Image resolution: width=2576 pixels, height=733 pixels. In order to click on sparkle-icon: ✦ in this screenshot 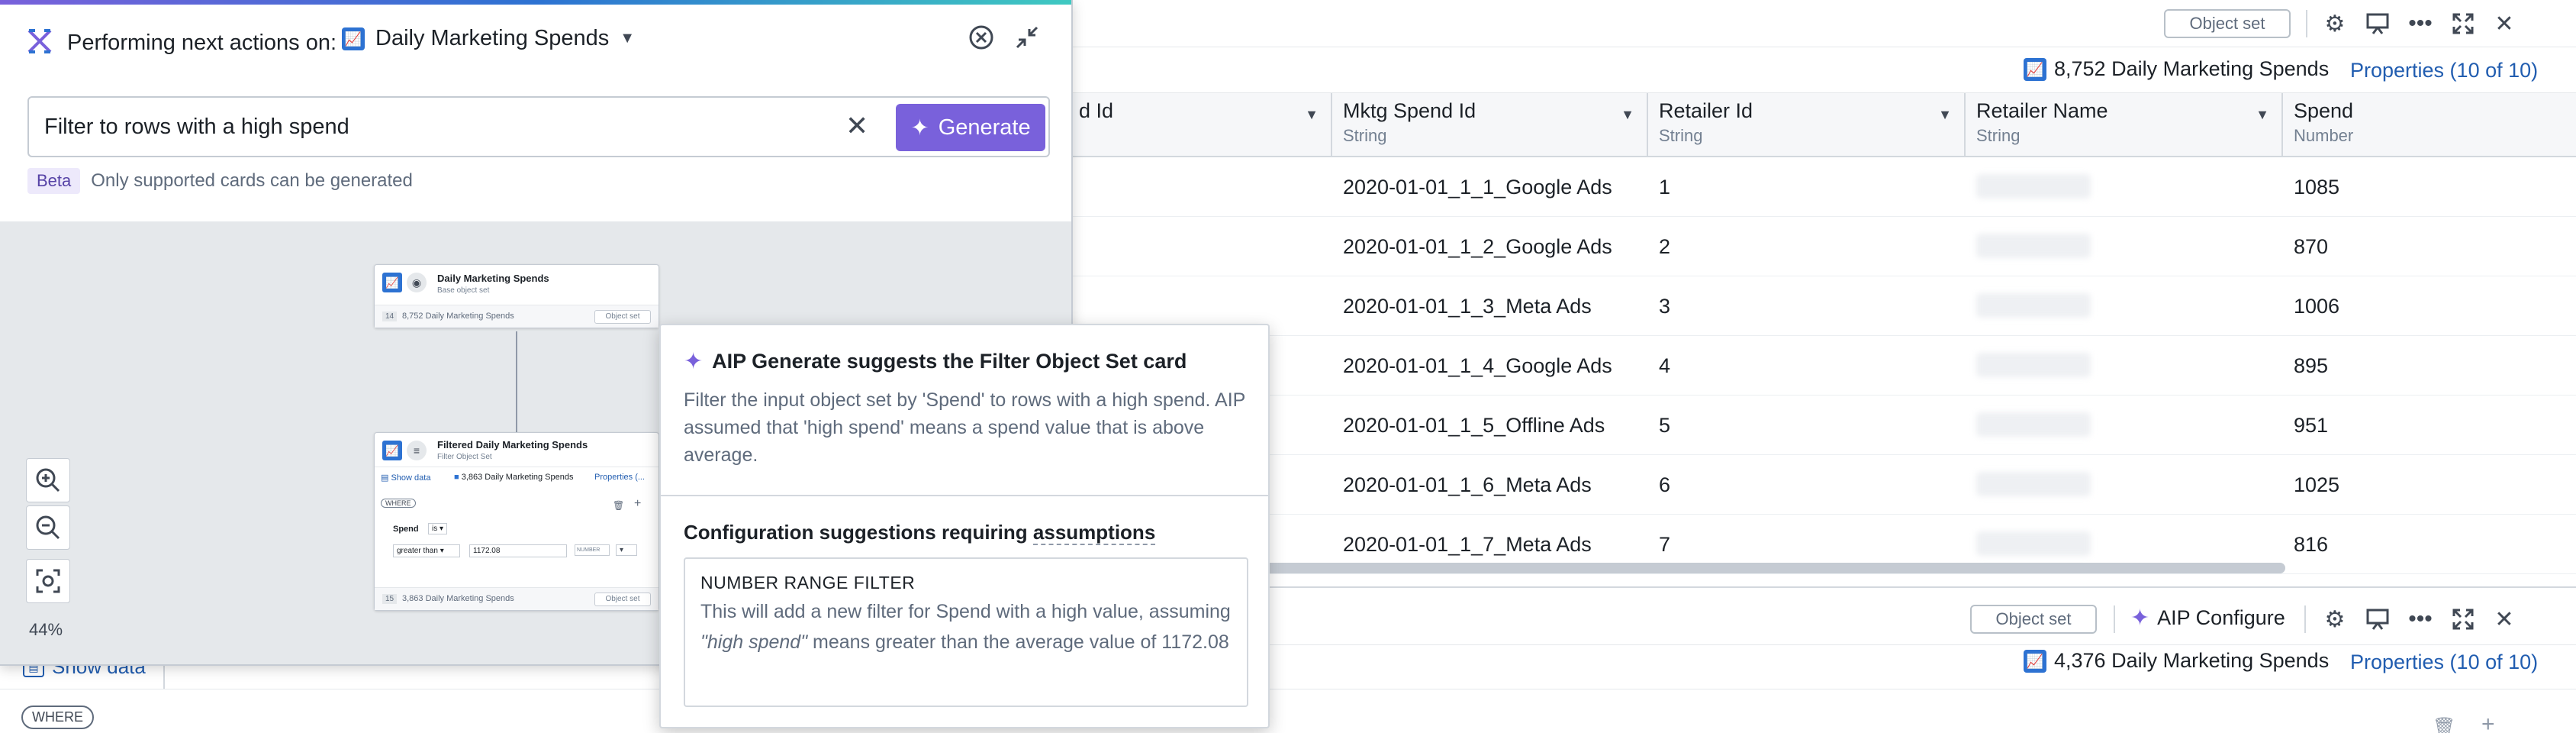, I will do `click(694, 362)`.